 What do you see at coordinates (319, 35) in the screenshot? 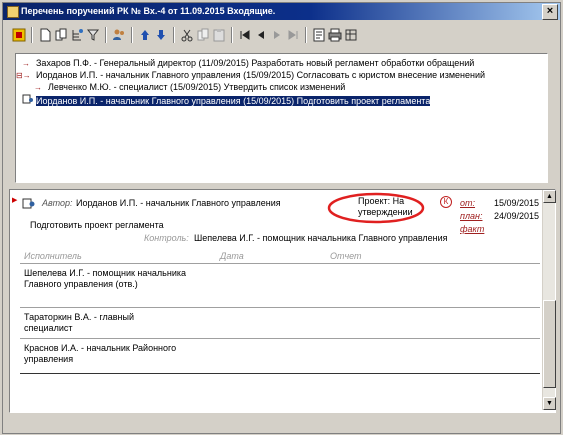
I see `report-icon` at bounding box center [319, 35].